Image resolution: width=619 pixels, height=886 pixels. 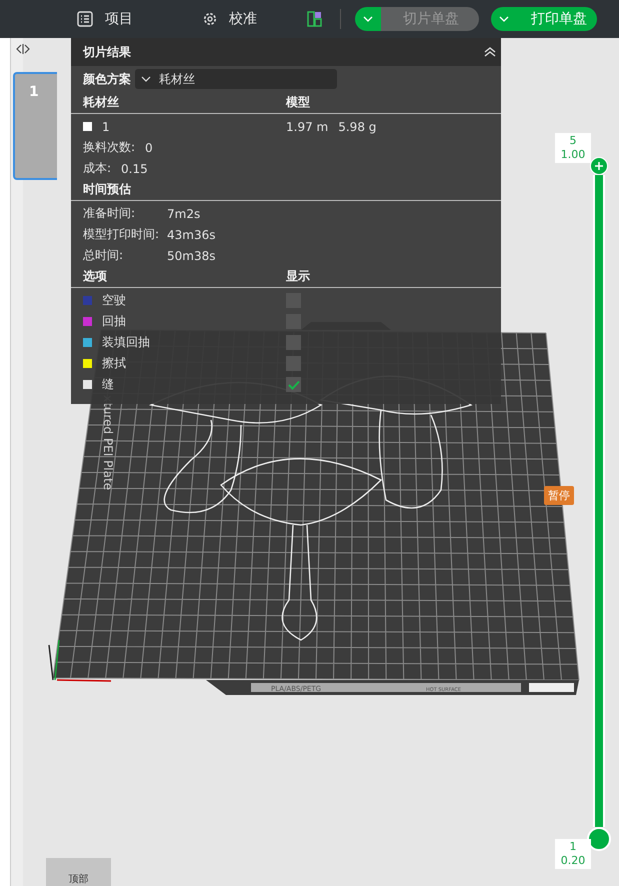 What do you see at coordinates (314, 19) in the screenshot?
I see `layout-icon` at bounding box center [314, 19].